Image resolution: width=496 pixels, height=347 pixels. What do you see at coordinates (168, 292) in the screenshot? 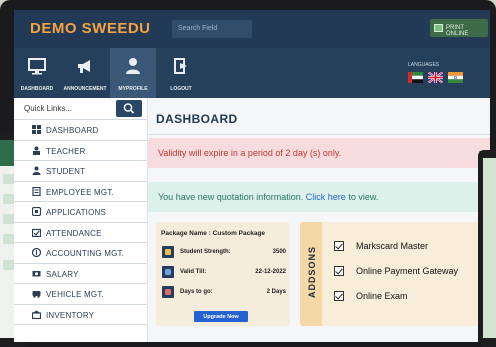
I see `countdown-icon` at bounding box center [168, 292].